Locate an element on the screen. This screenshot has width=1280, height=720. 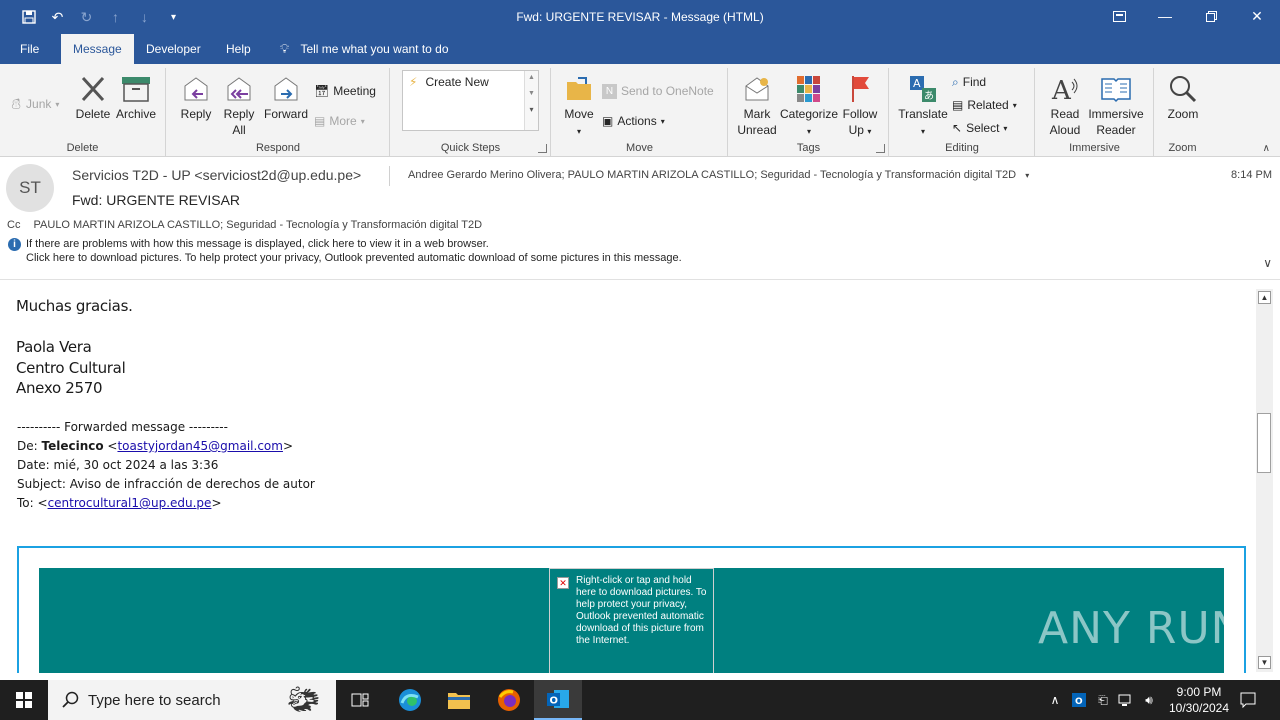
lightning-icon: ⚡︎ is located at coordinates (413, 82).